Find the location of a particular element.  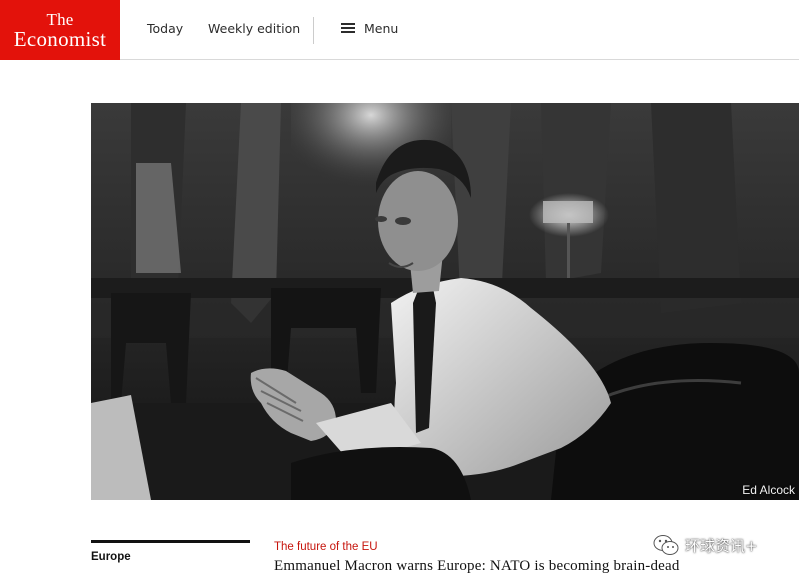

watermark-text: 环球资讯+ is located at coordinates (721, 545).